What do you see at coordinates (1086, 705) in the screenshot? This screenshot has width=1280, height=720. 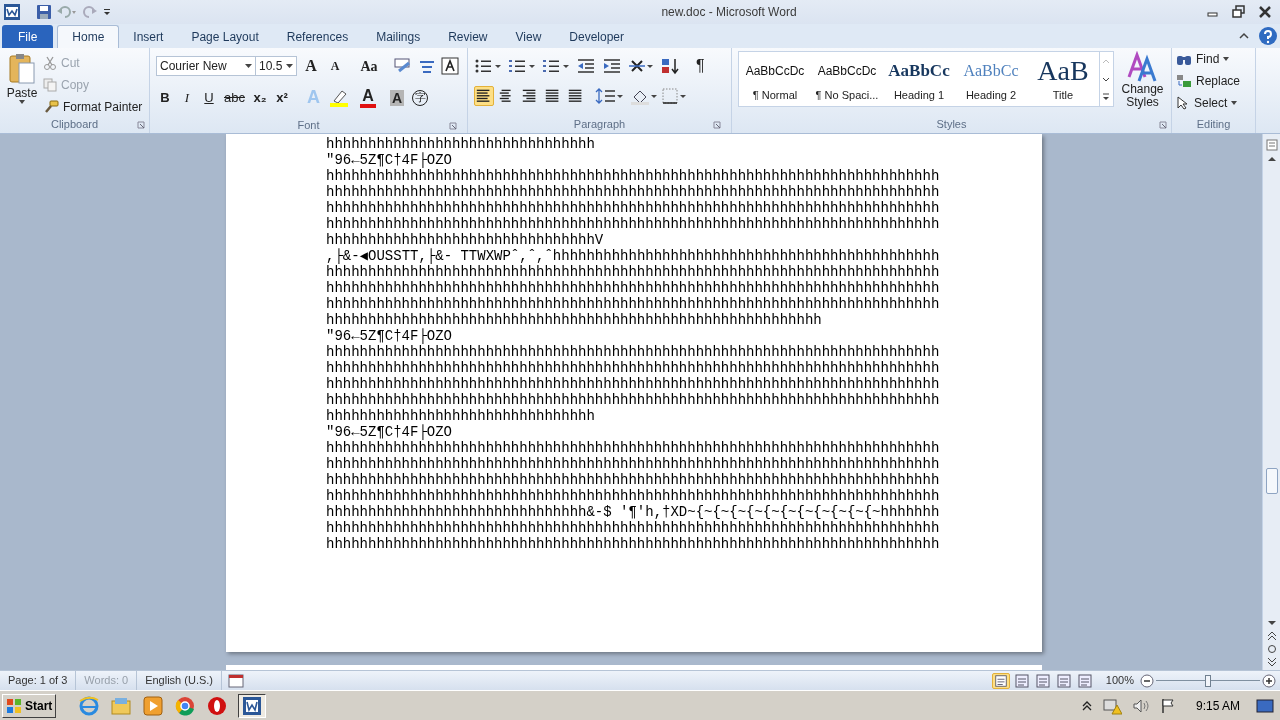 I see `show-hidden-icon` at bounding box center [1086, 705].